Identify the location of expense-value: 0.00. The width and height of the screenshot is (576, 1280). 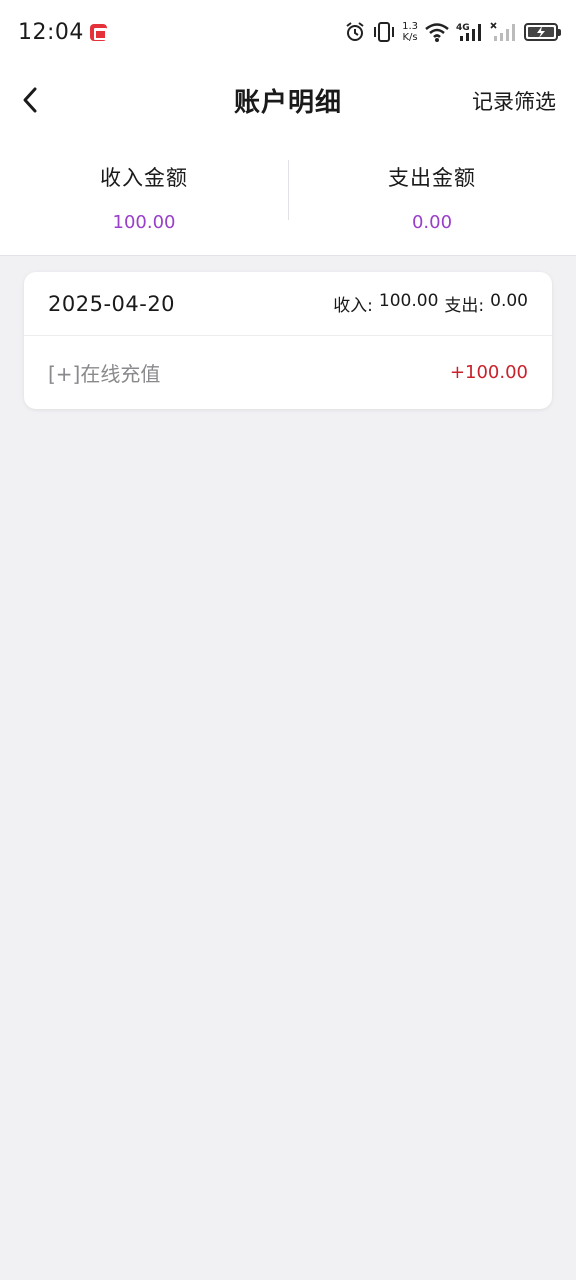
(432, 222).